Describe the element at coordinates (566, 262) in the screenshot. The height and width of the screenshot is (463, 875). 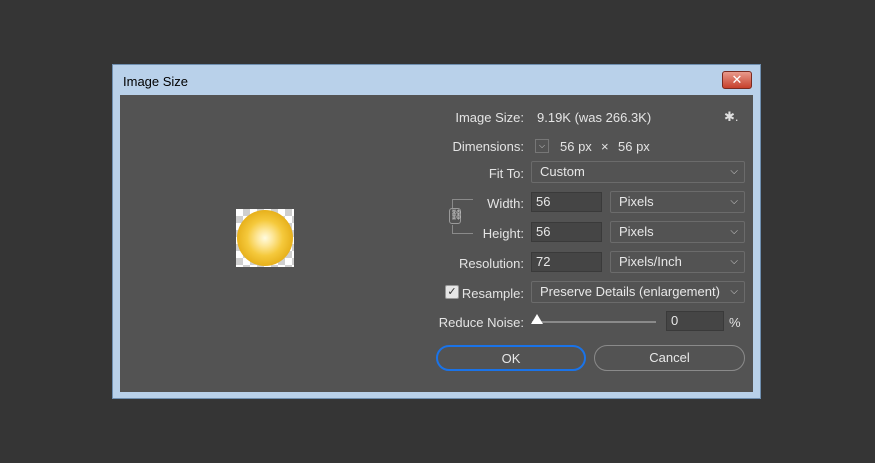
I see `resolution-input: 72` at that location.